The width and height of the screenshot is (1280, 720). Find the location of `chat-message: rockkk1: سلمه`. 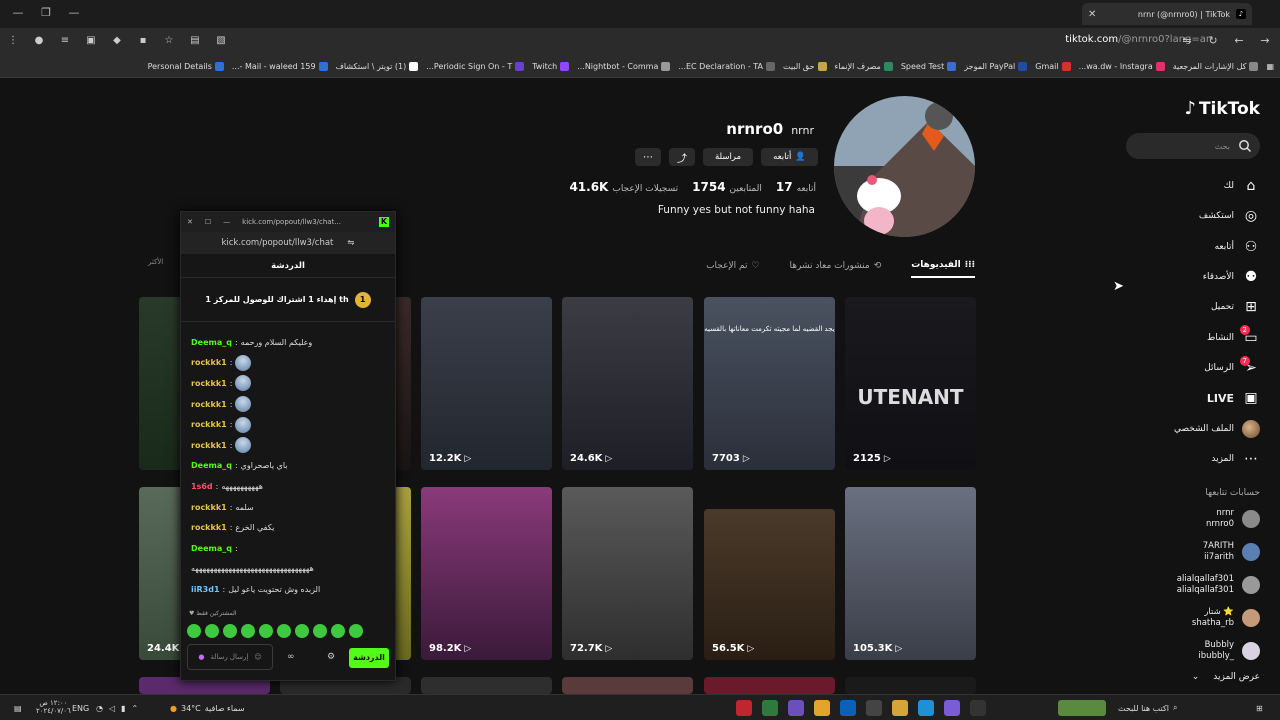

chat-message: rockkk1: سلمه is located at coordinates (289, 507).